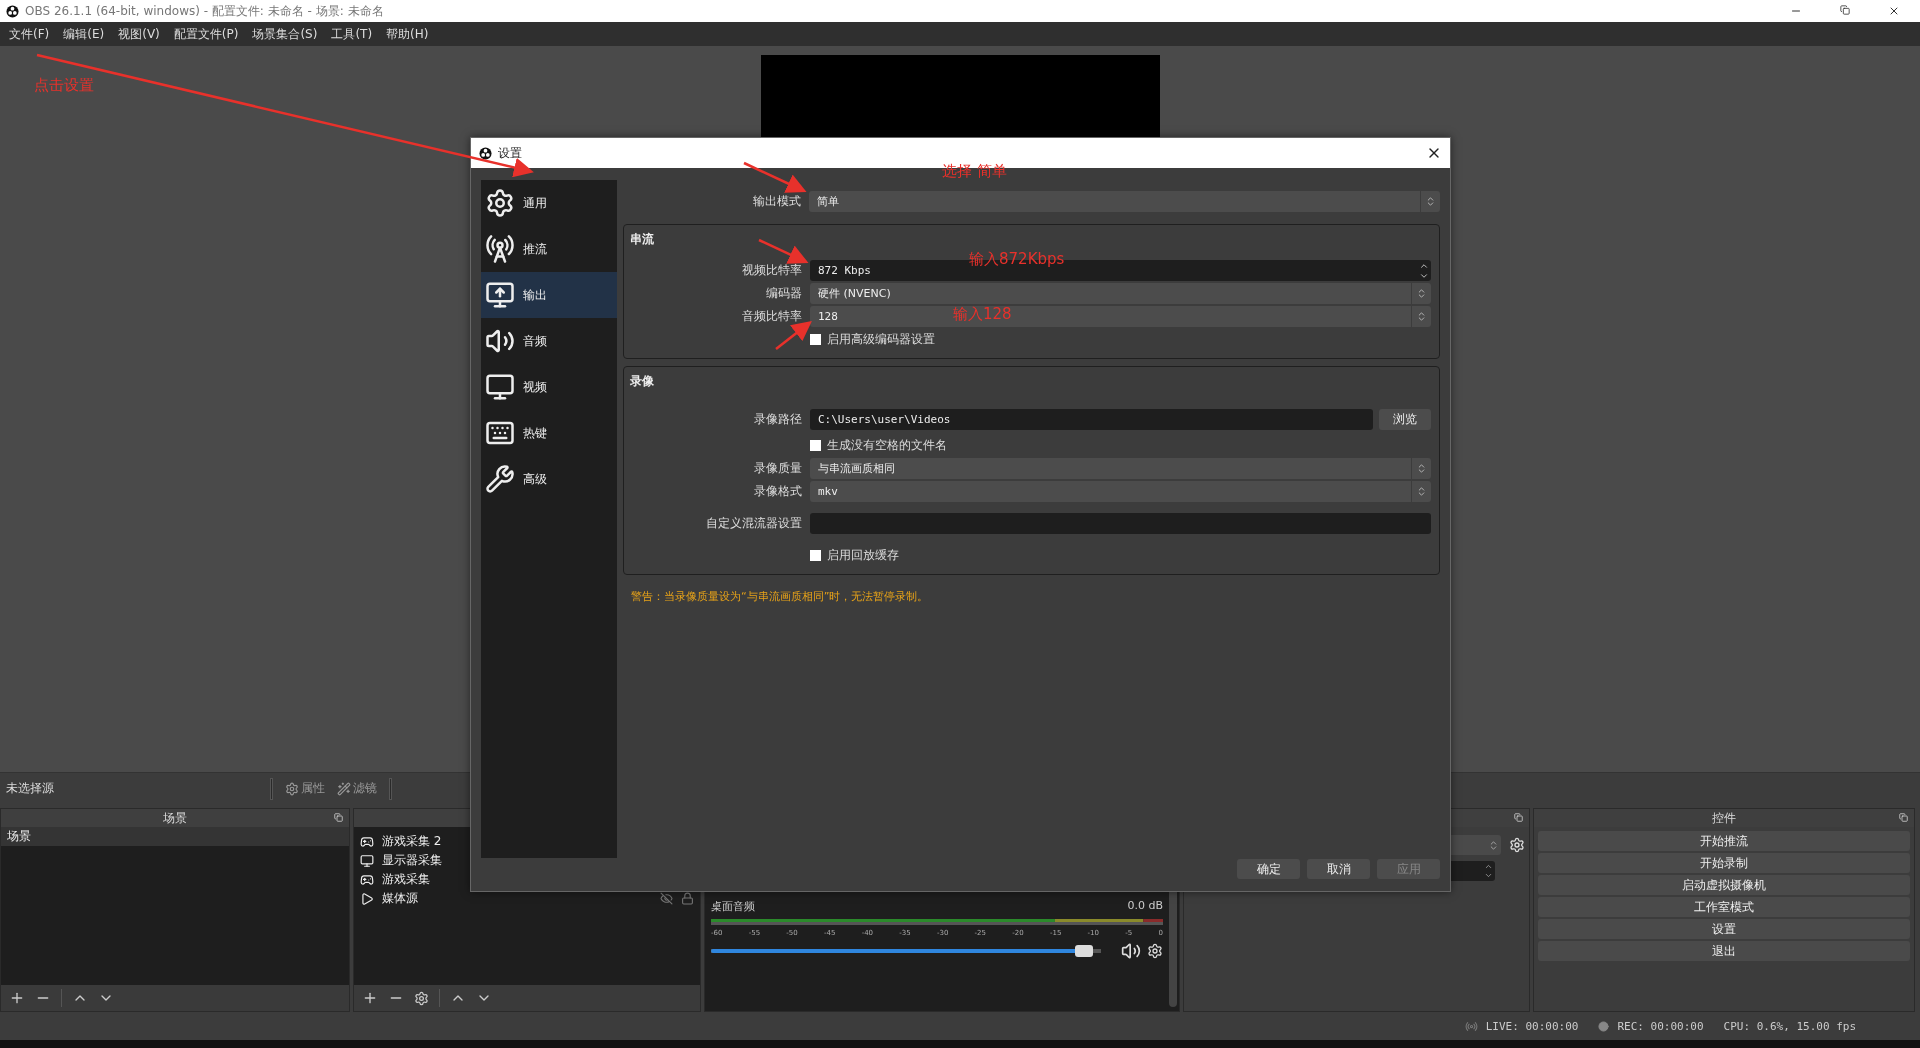  What do you see at coordinates (777, 468) in the screenshot?
I see `field-label: 录像质量` at bounding box center [777, 468].